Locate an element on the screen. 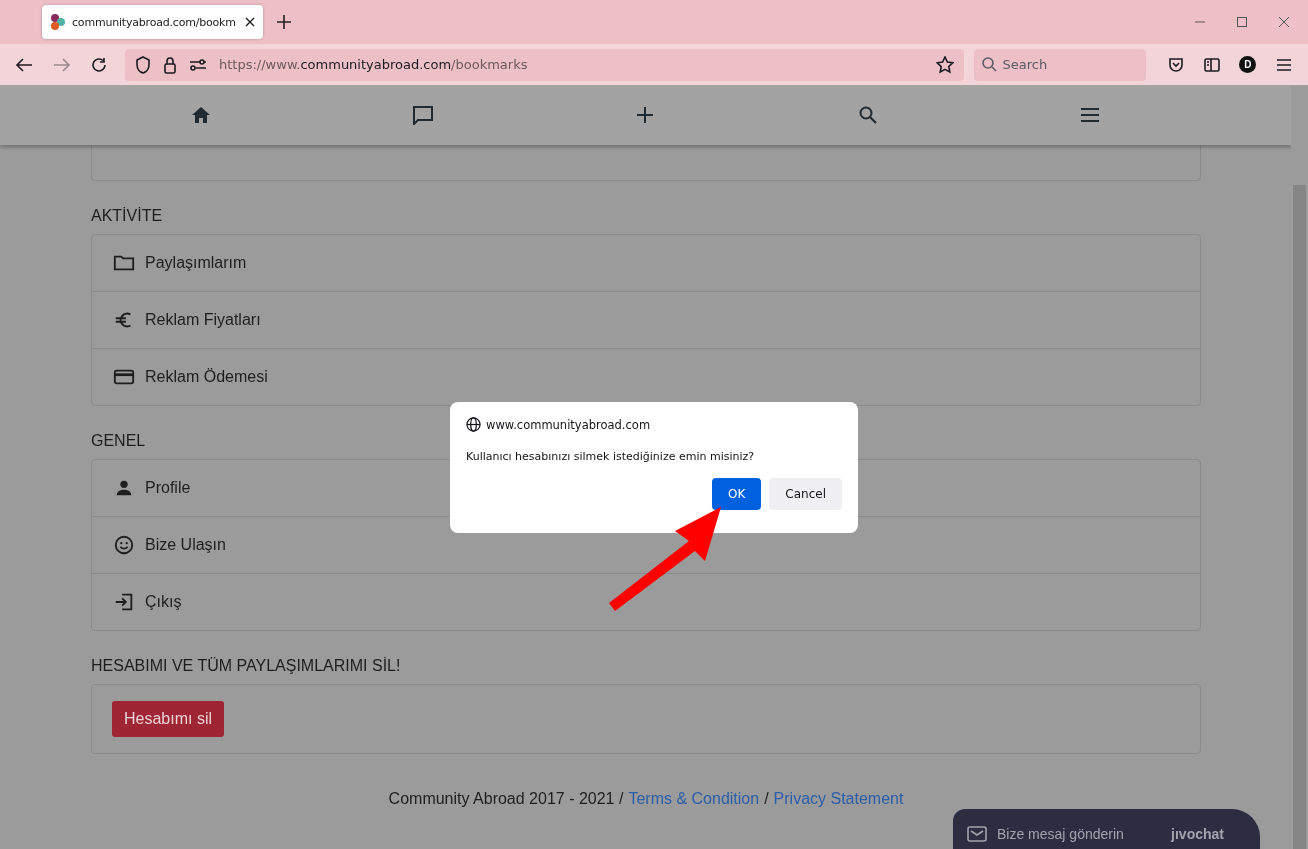  dialog-message: Kullanıcı hesabınızı silmek istediğinize emin misiniz? is located at coordinates (611, 456).